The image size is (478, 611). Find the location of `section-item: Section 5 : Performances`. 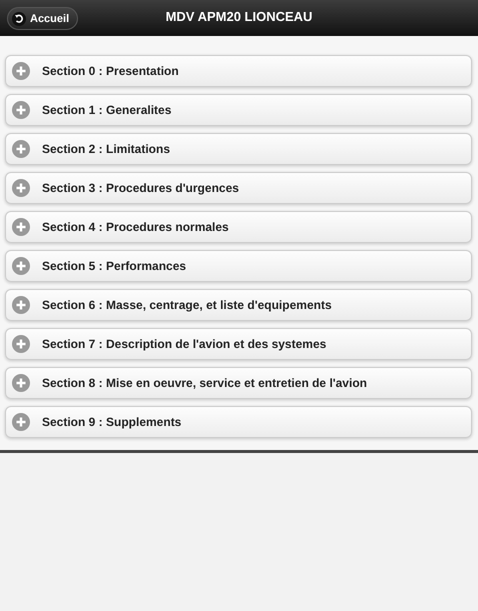

section-item: Section 5 : Performances is located at coordinates (238, 266).